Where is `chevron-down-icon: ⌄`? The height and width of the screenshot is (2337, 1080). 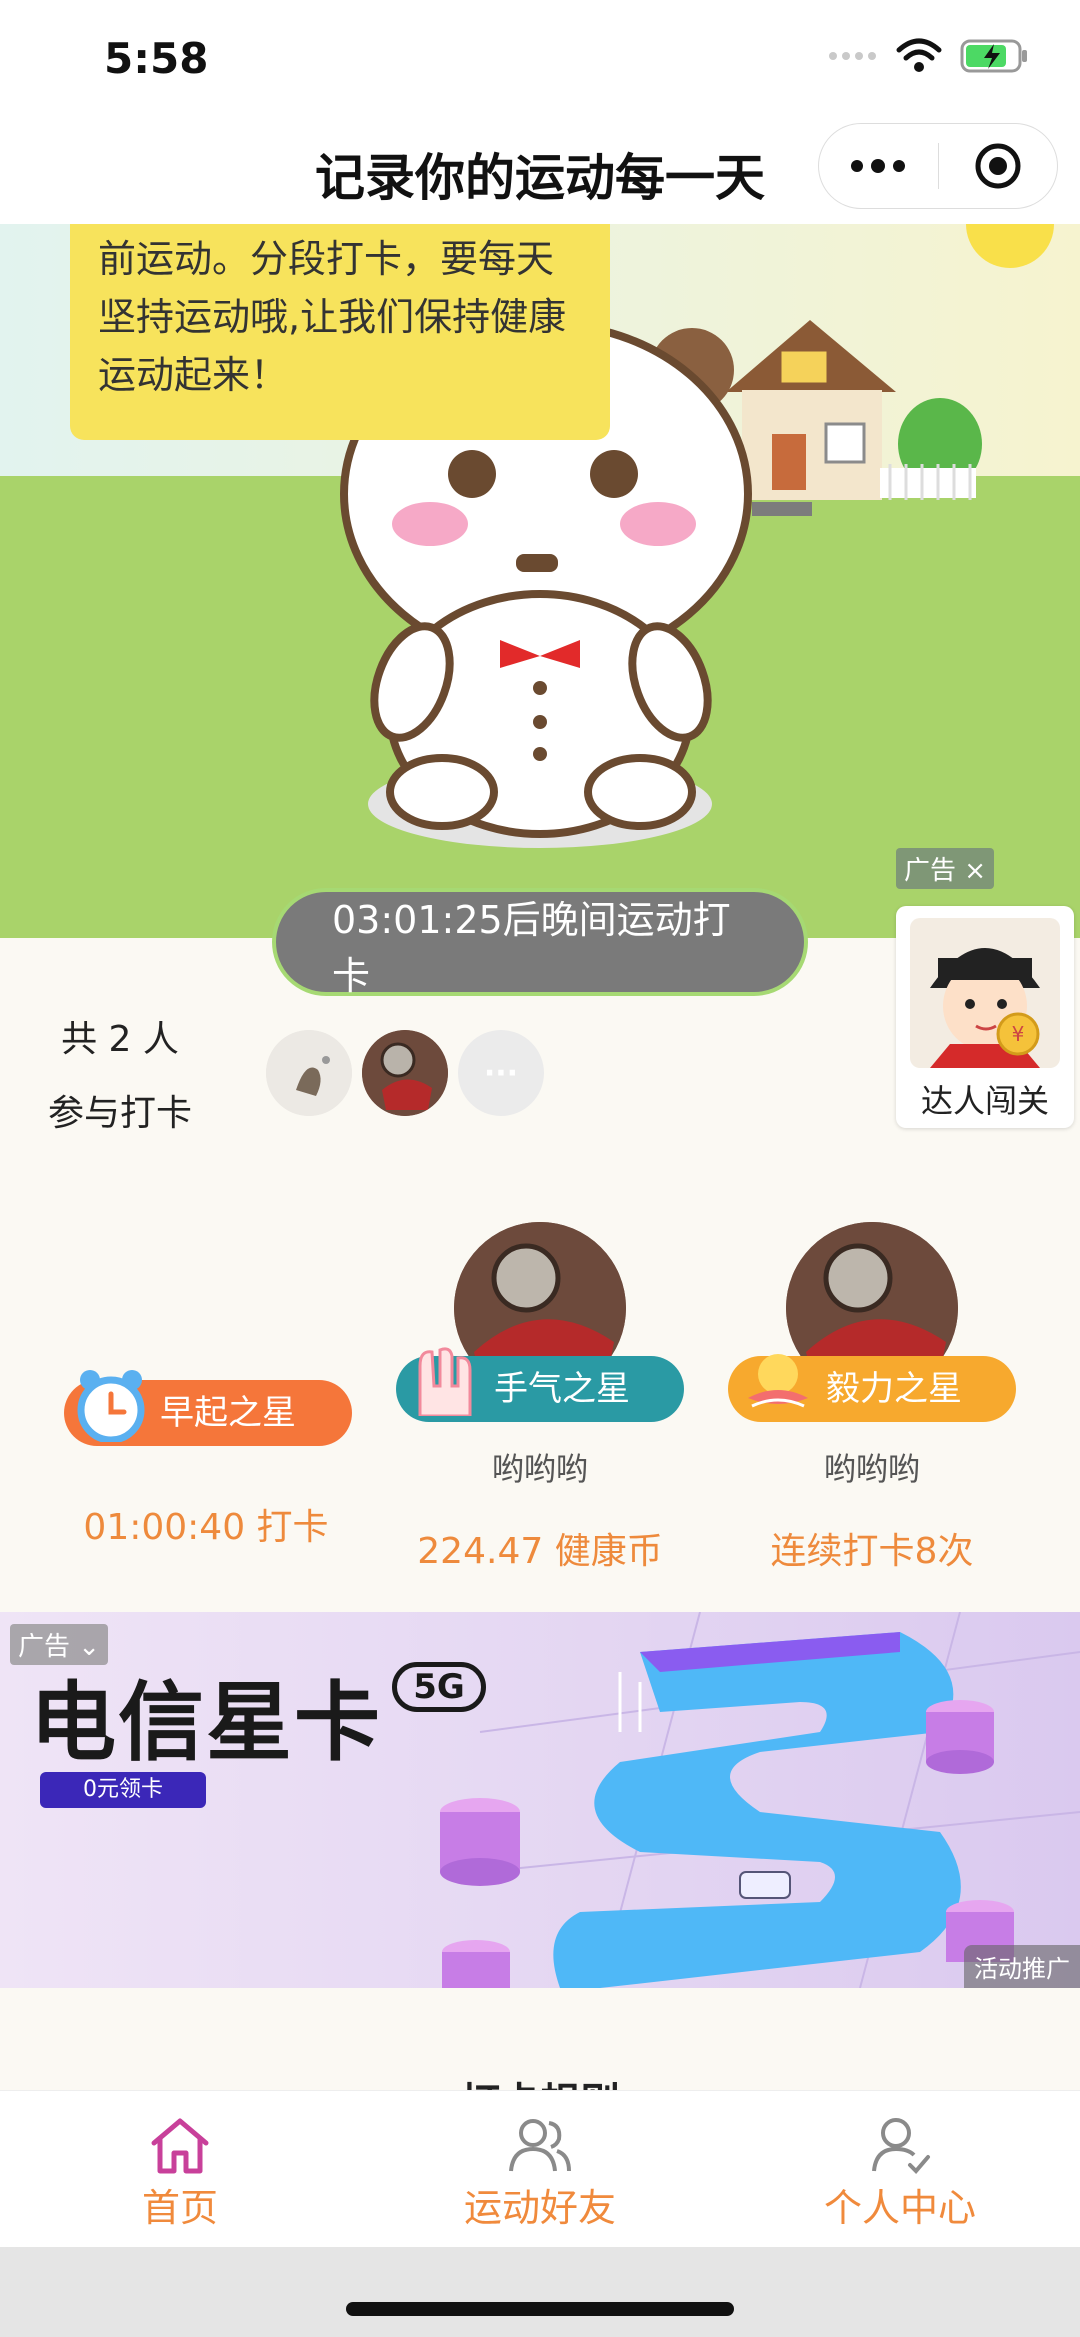 chevron-down-icon: ⌄ is located at coordinates (89, 1647).